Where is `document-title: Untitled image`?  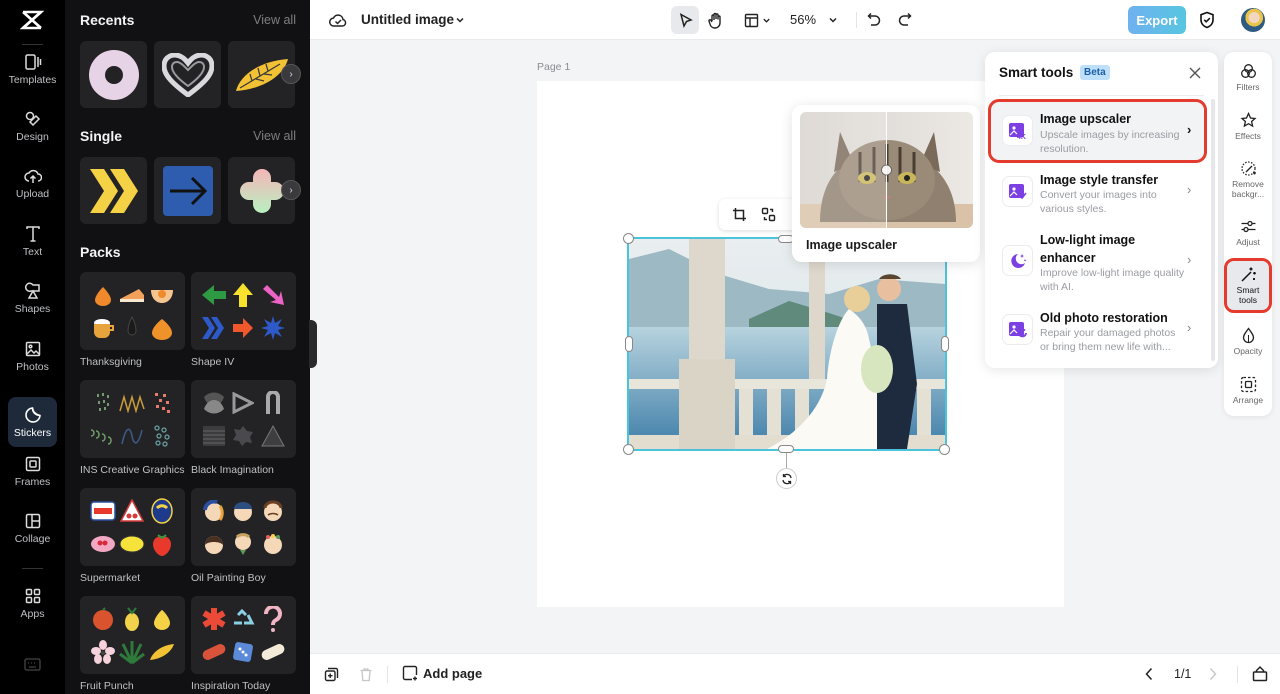
document-title: Untitled image is located at coordinates (407, 19).